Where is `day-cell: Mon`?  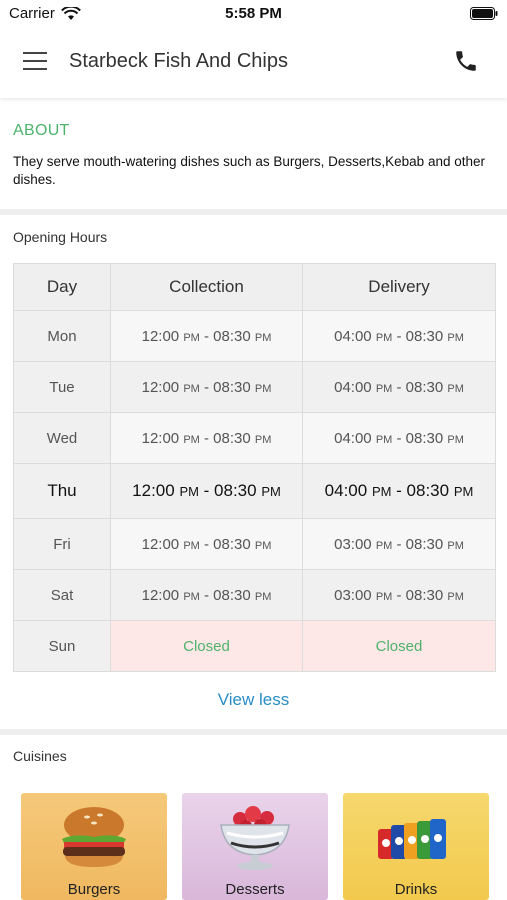
day-cell: Mon is located at coordinates (62, 336).